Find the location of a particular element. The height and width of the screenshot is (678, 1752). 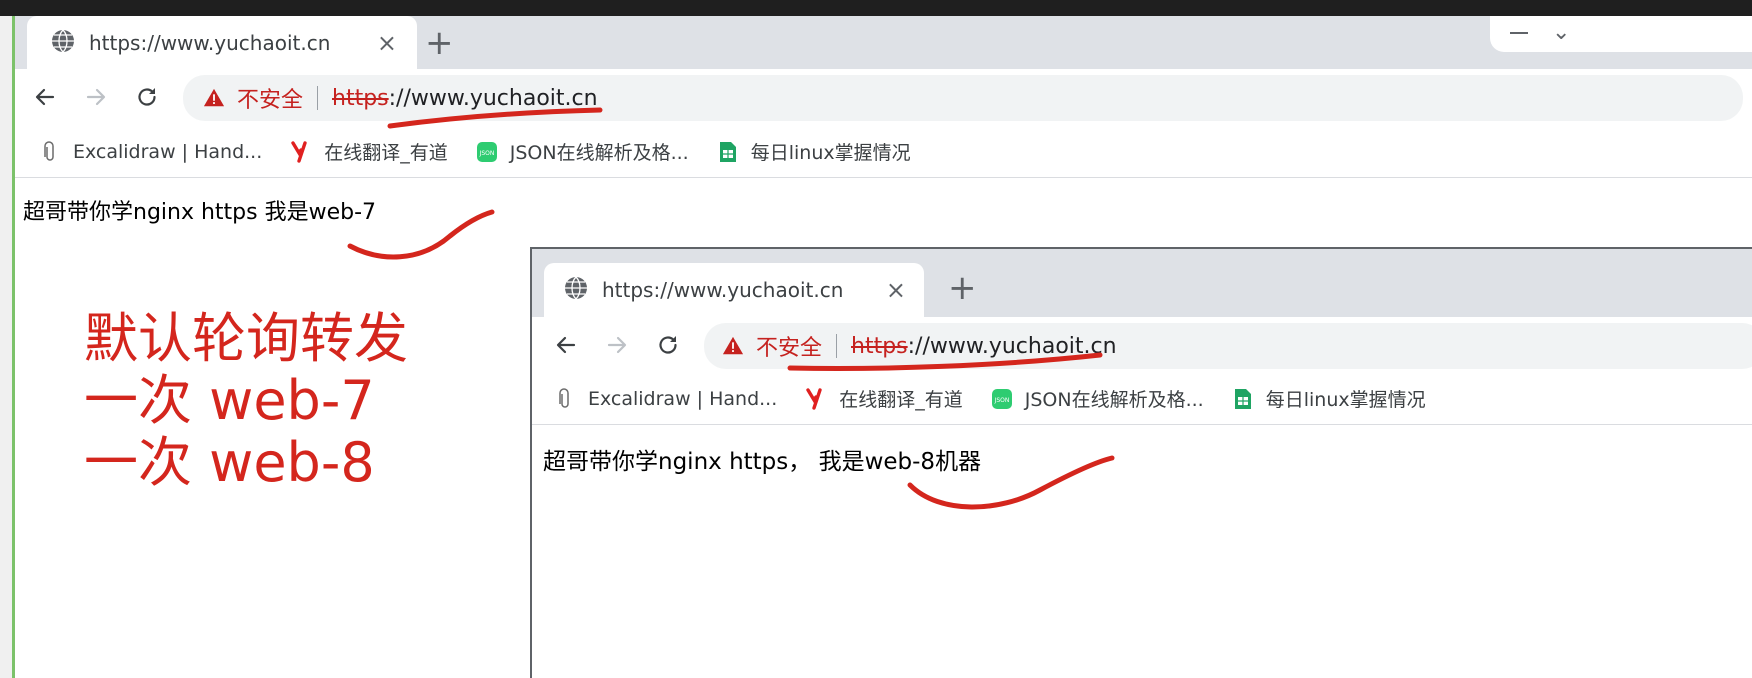

left-background-strip is located at coordinates (6, 347).